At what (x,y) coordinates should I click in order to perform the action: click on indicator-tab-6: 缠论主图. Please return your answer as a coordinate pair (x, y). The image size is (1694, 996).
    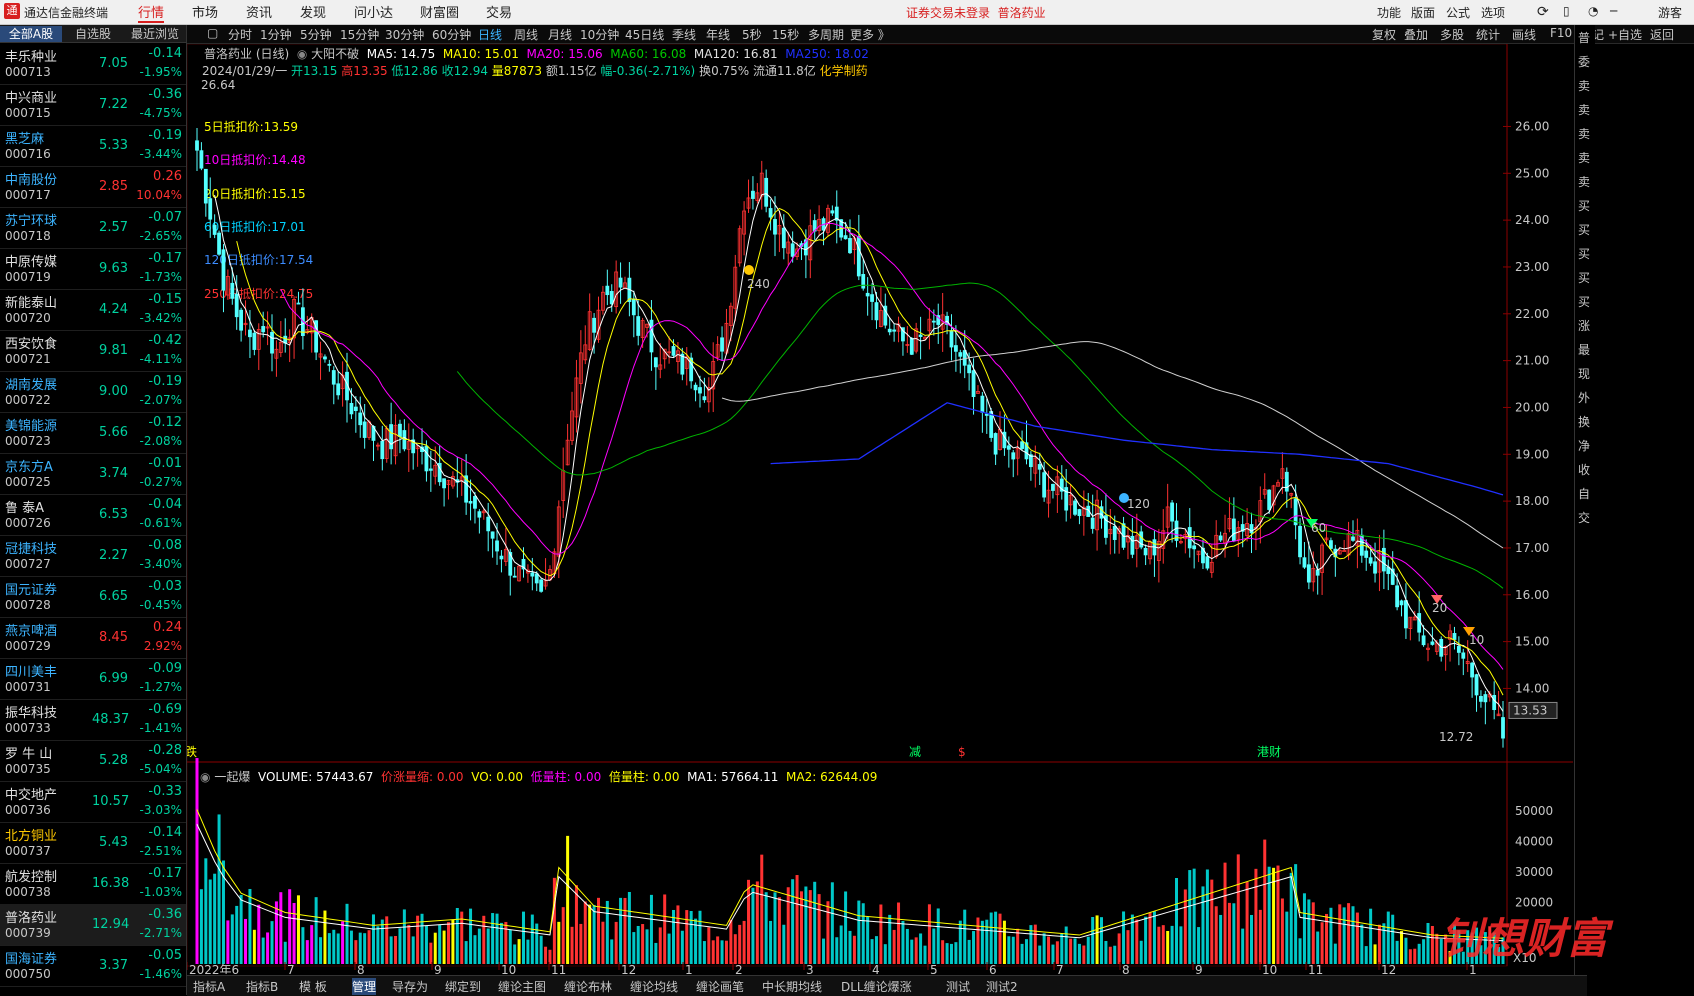
    Looking at the image, I should click on (522, 986).